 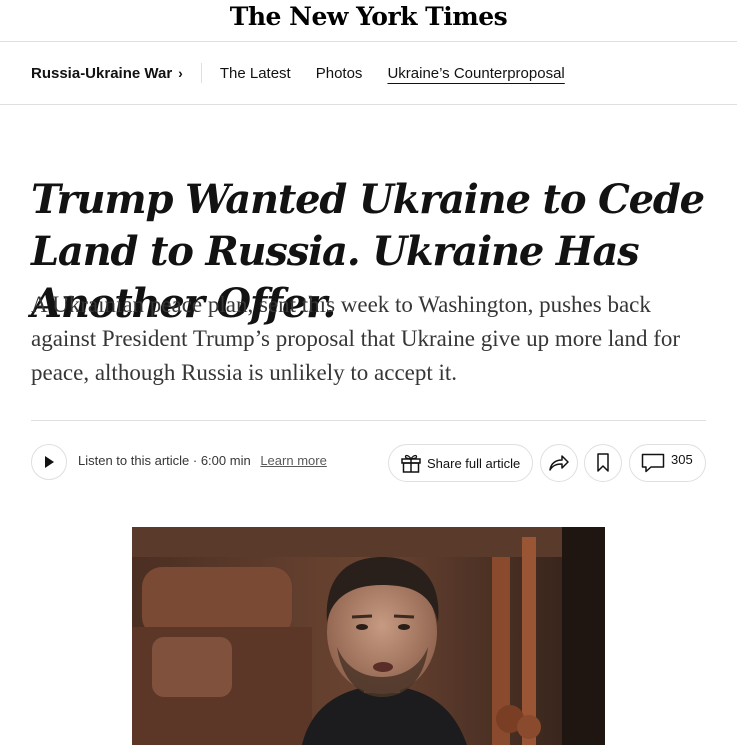 I want to click on gift-icon, so click(x=411, y=463).